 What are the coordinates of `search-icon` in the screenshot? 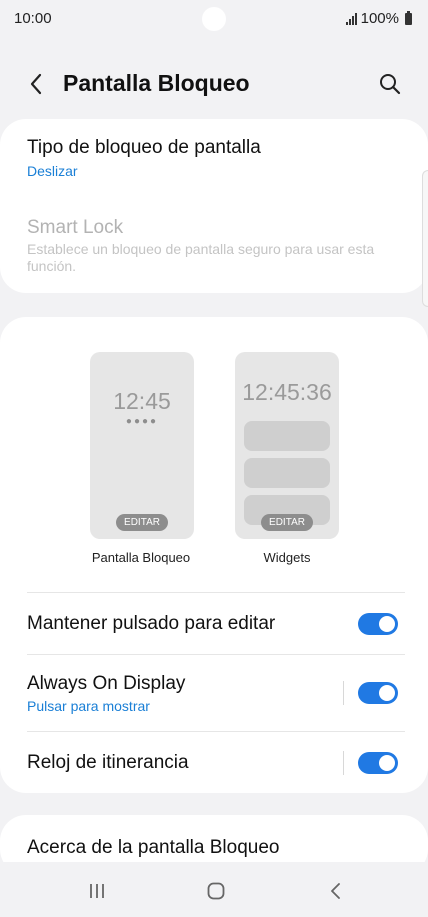 It's located at (390, 84).